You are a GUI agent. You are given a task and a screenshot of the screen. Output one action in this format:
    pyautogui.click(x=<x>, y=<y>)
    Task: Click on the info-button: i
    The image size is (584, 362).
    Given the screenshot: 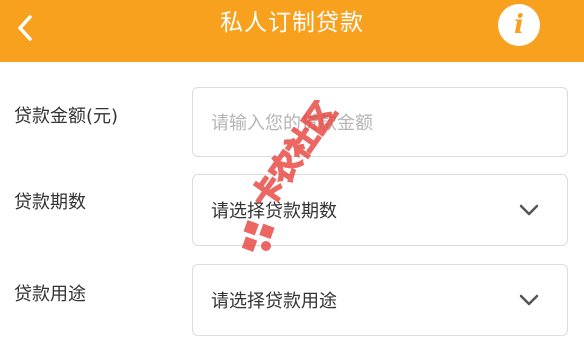 What is the action you would take?
    pyautogui.click(x=519, y=25)
    